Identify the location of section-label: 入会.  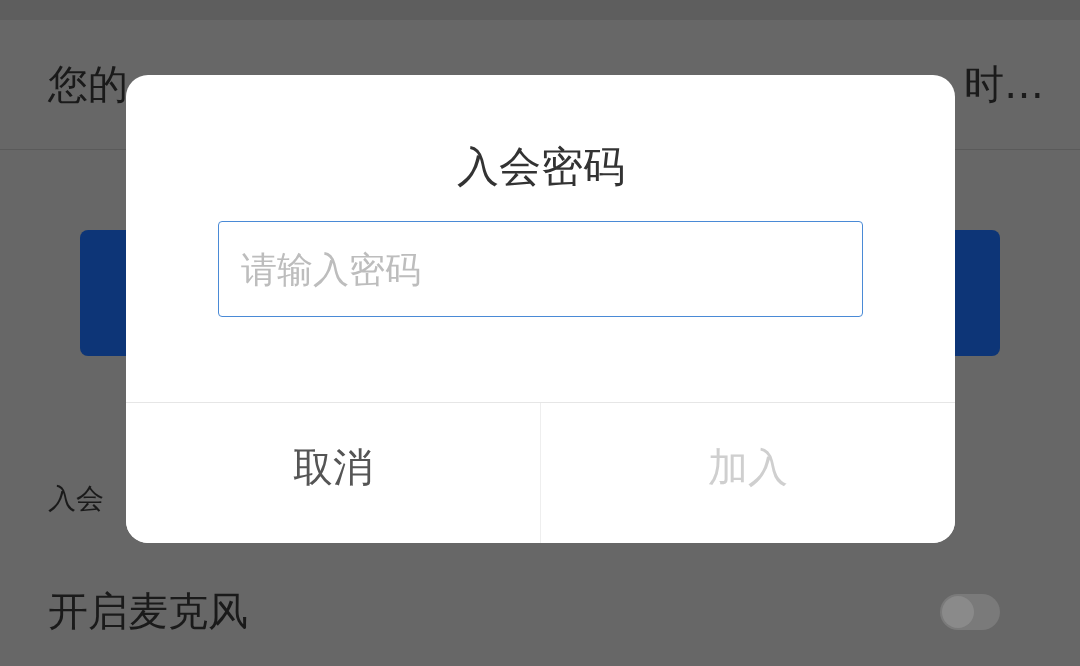
(76, 498).